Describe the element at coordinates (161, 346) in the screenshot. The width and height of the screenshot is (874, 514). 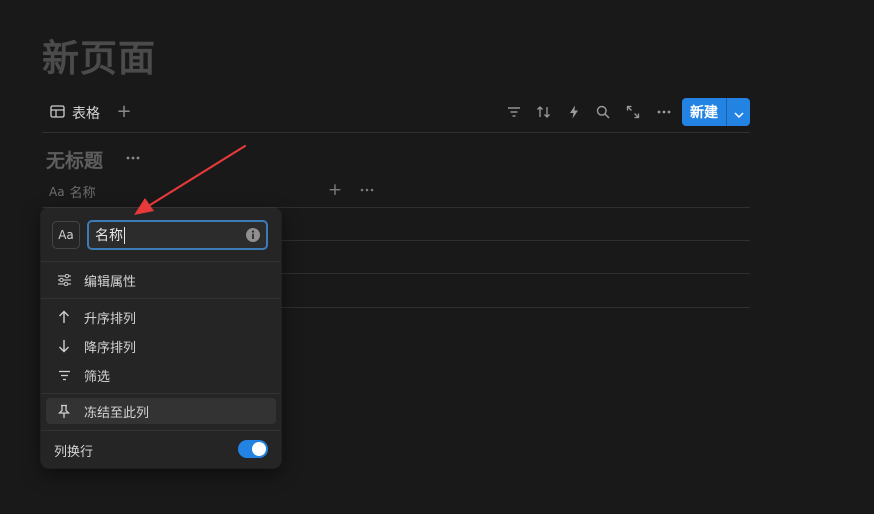
I see `menu-item-sort-descending: 降序排列` at that location.